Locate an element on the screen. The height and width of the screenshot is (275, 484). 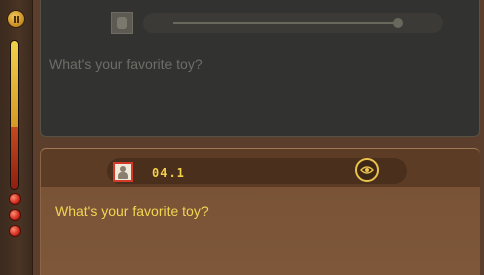
eye-icon is located at coordinates (367, 170).